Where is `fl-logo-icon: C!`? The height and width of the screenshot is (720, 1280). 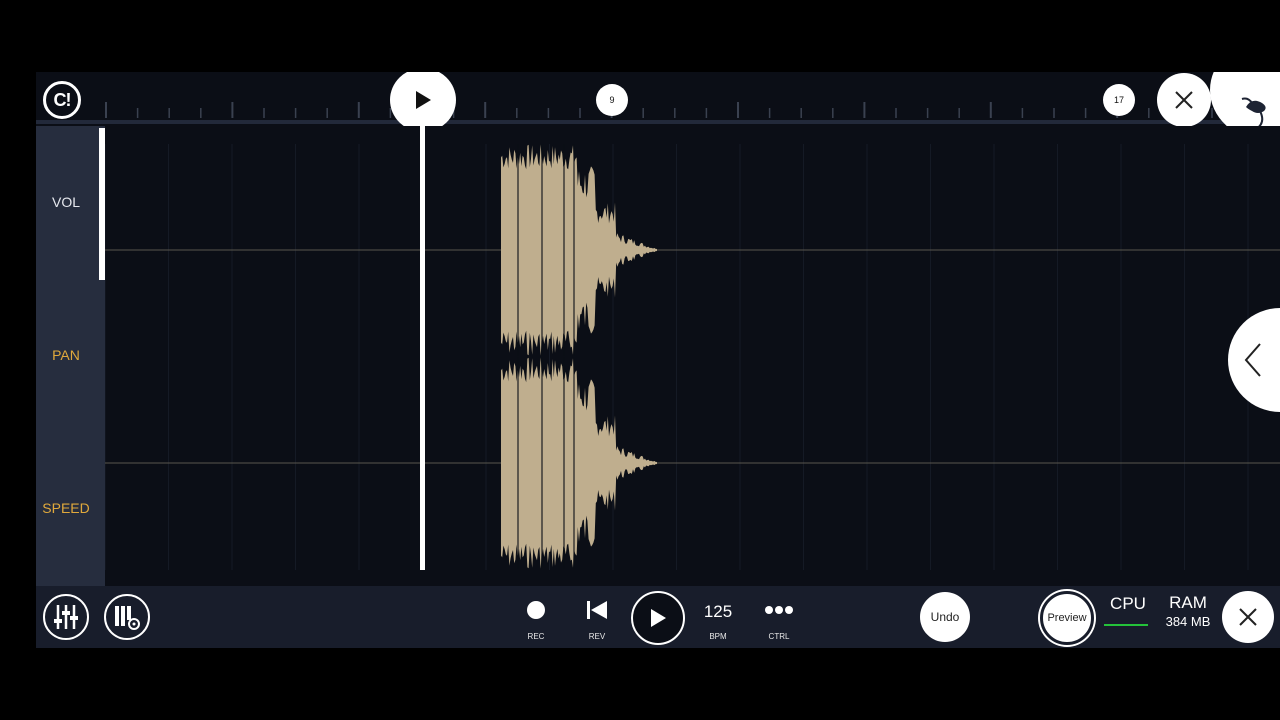
fl-logo-icon: C! is located at coordinates (62, 99).